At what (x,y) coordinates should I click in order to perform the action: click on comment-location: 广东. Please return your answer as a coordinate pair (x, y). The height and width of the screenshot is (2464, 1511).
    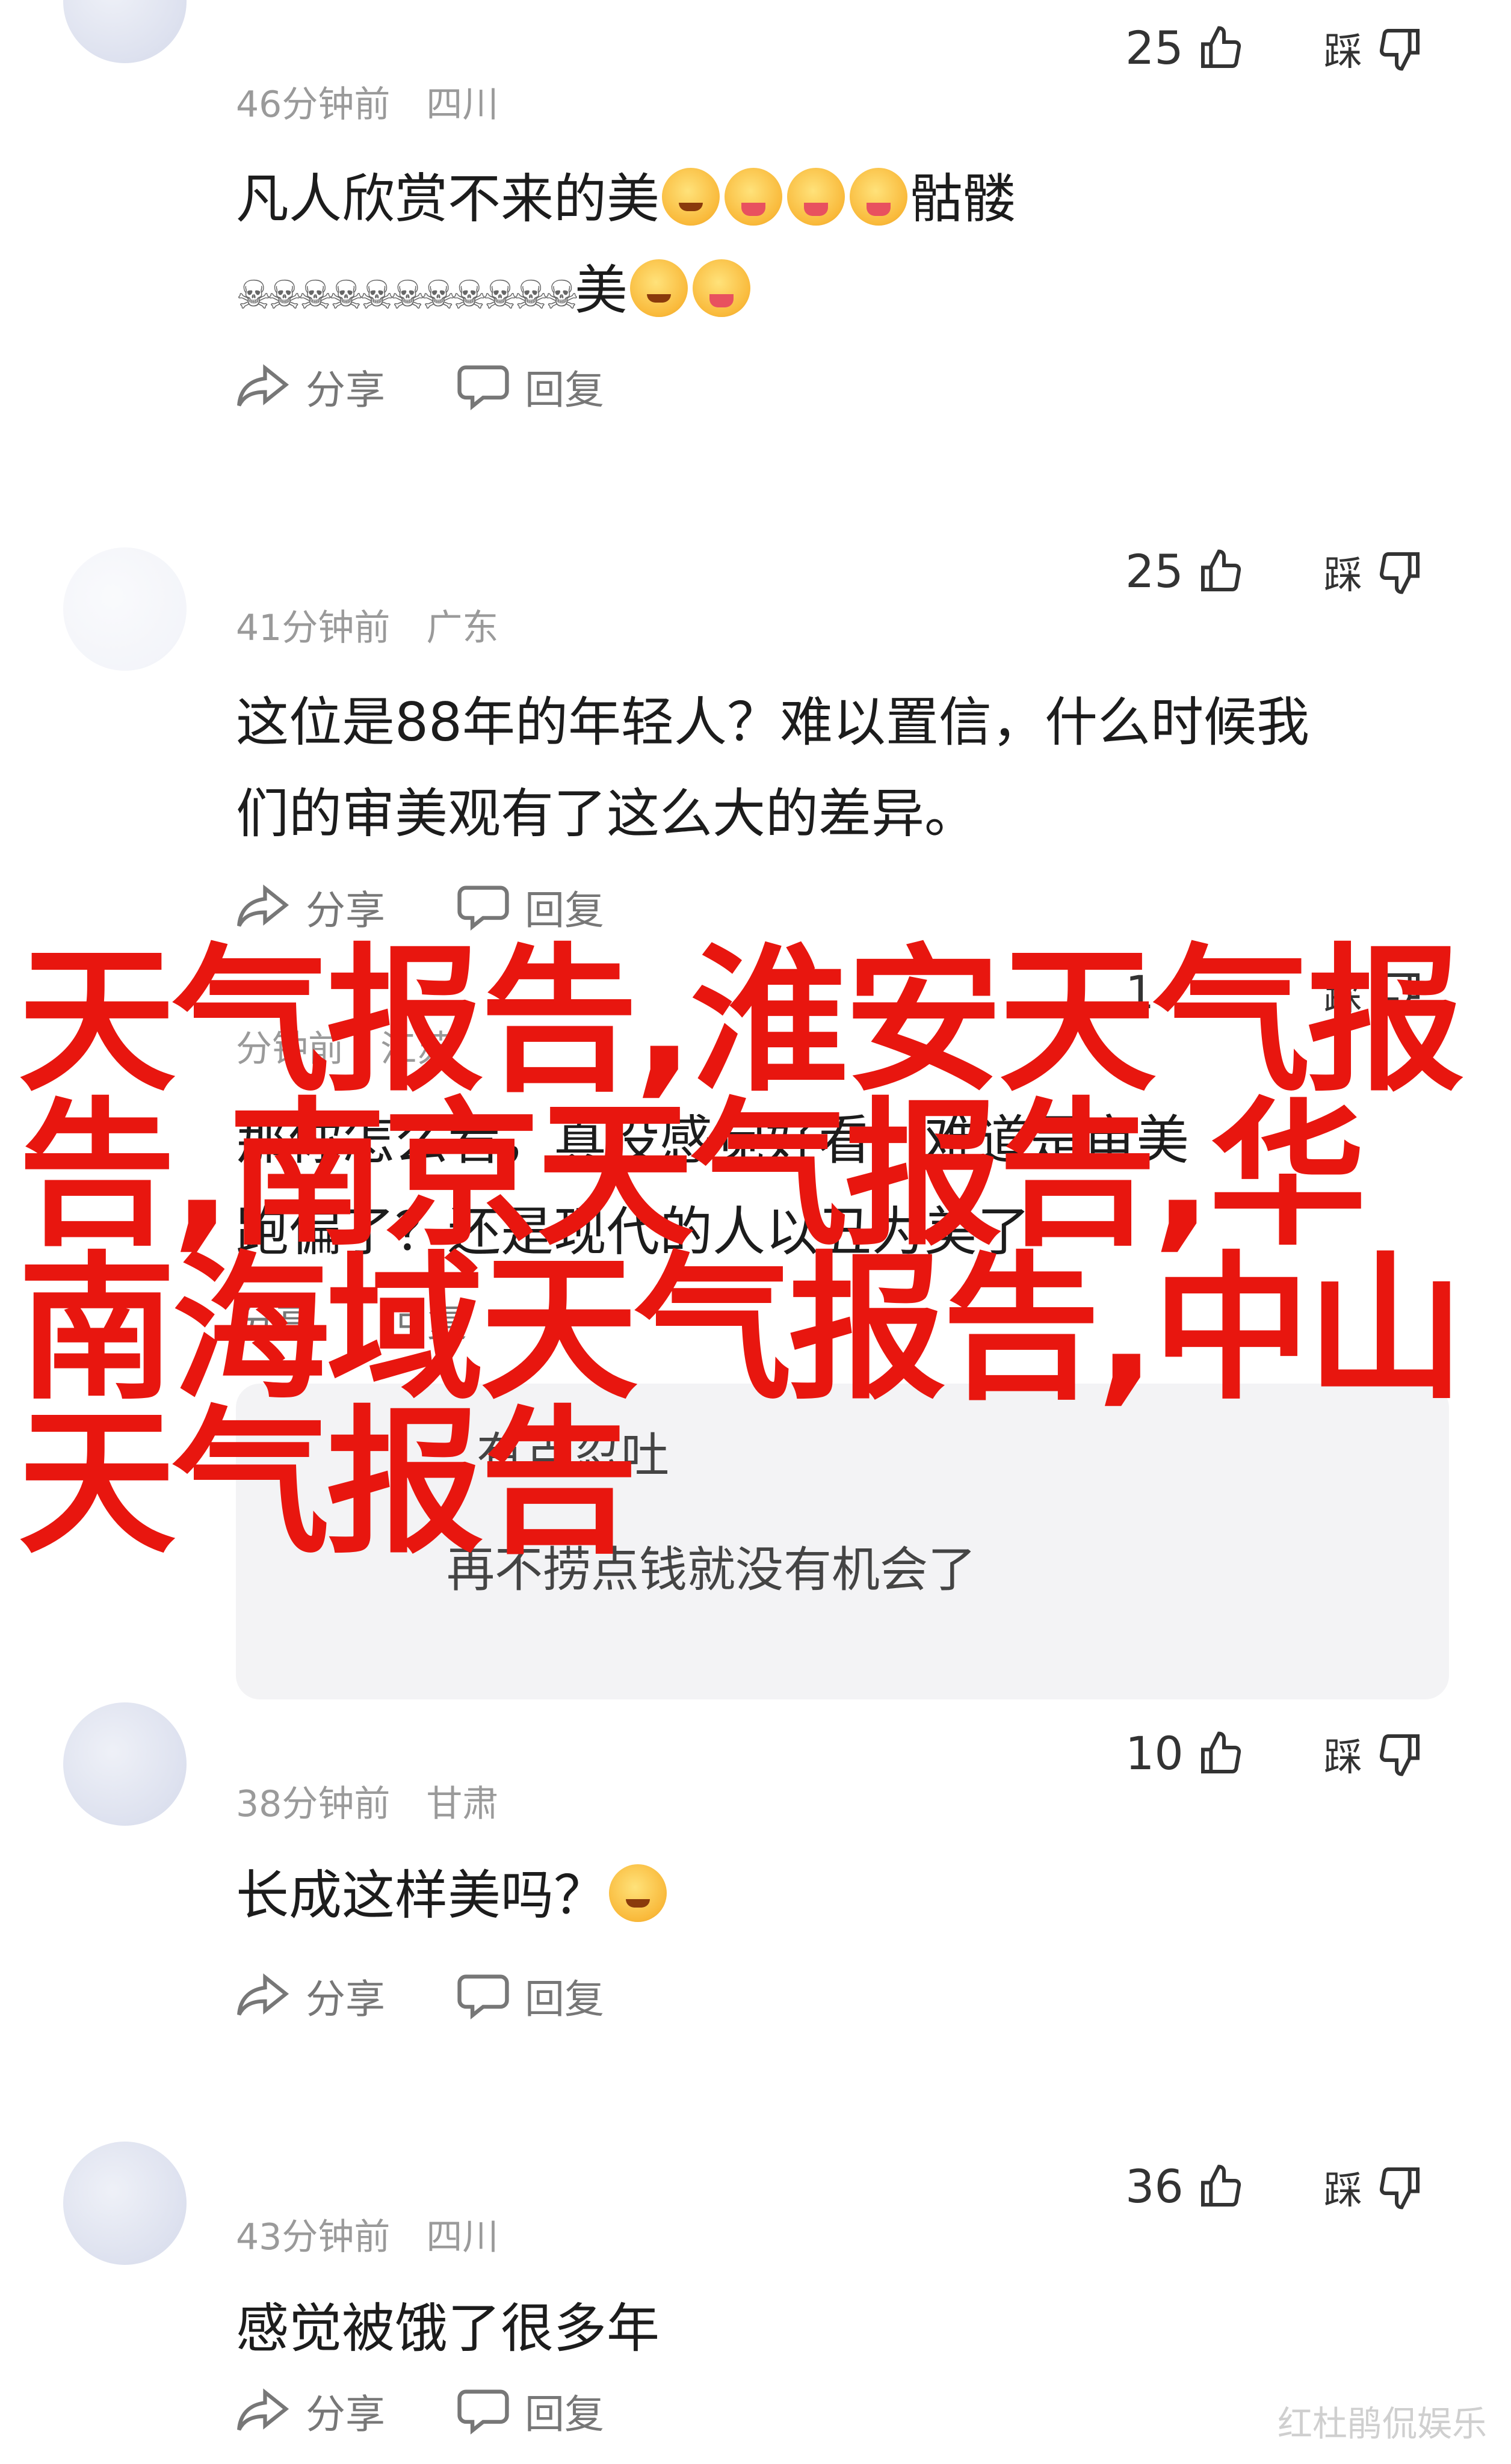
    Looking at the image, I should click on (462, 628).